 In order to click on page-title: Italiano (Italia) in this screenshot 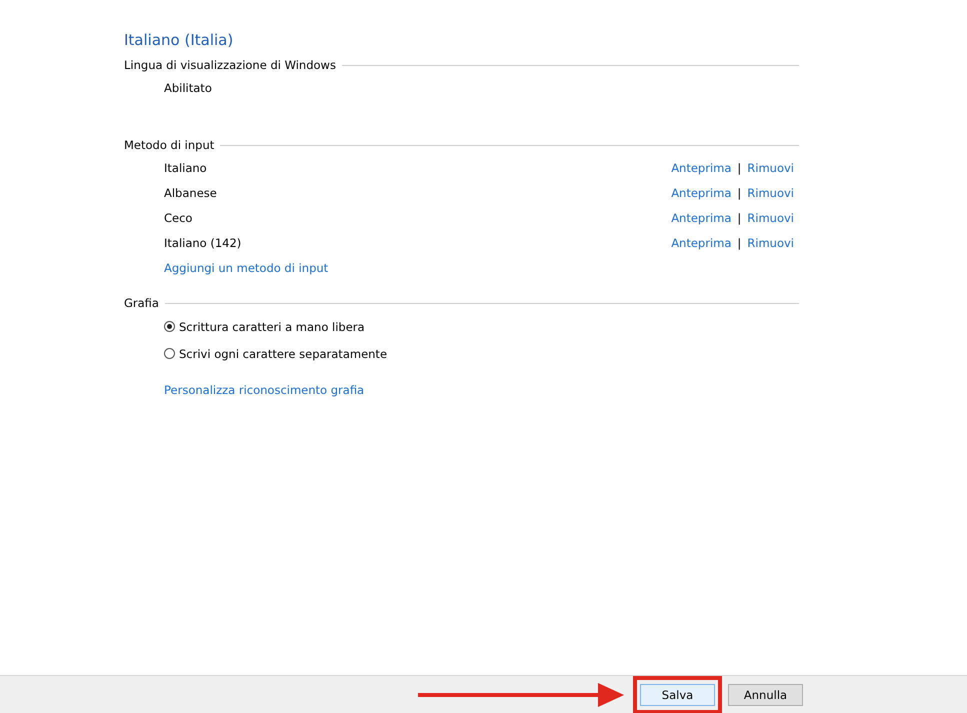, I will do `click(179, 40)`.